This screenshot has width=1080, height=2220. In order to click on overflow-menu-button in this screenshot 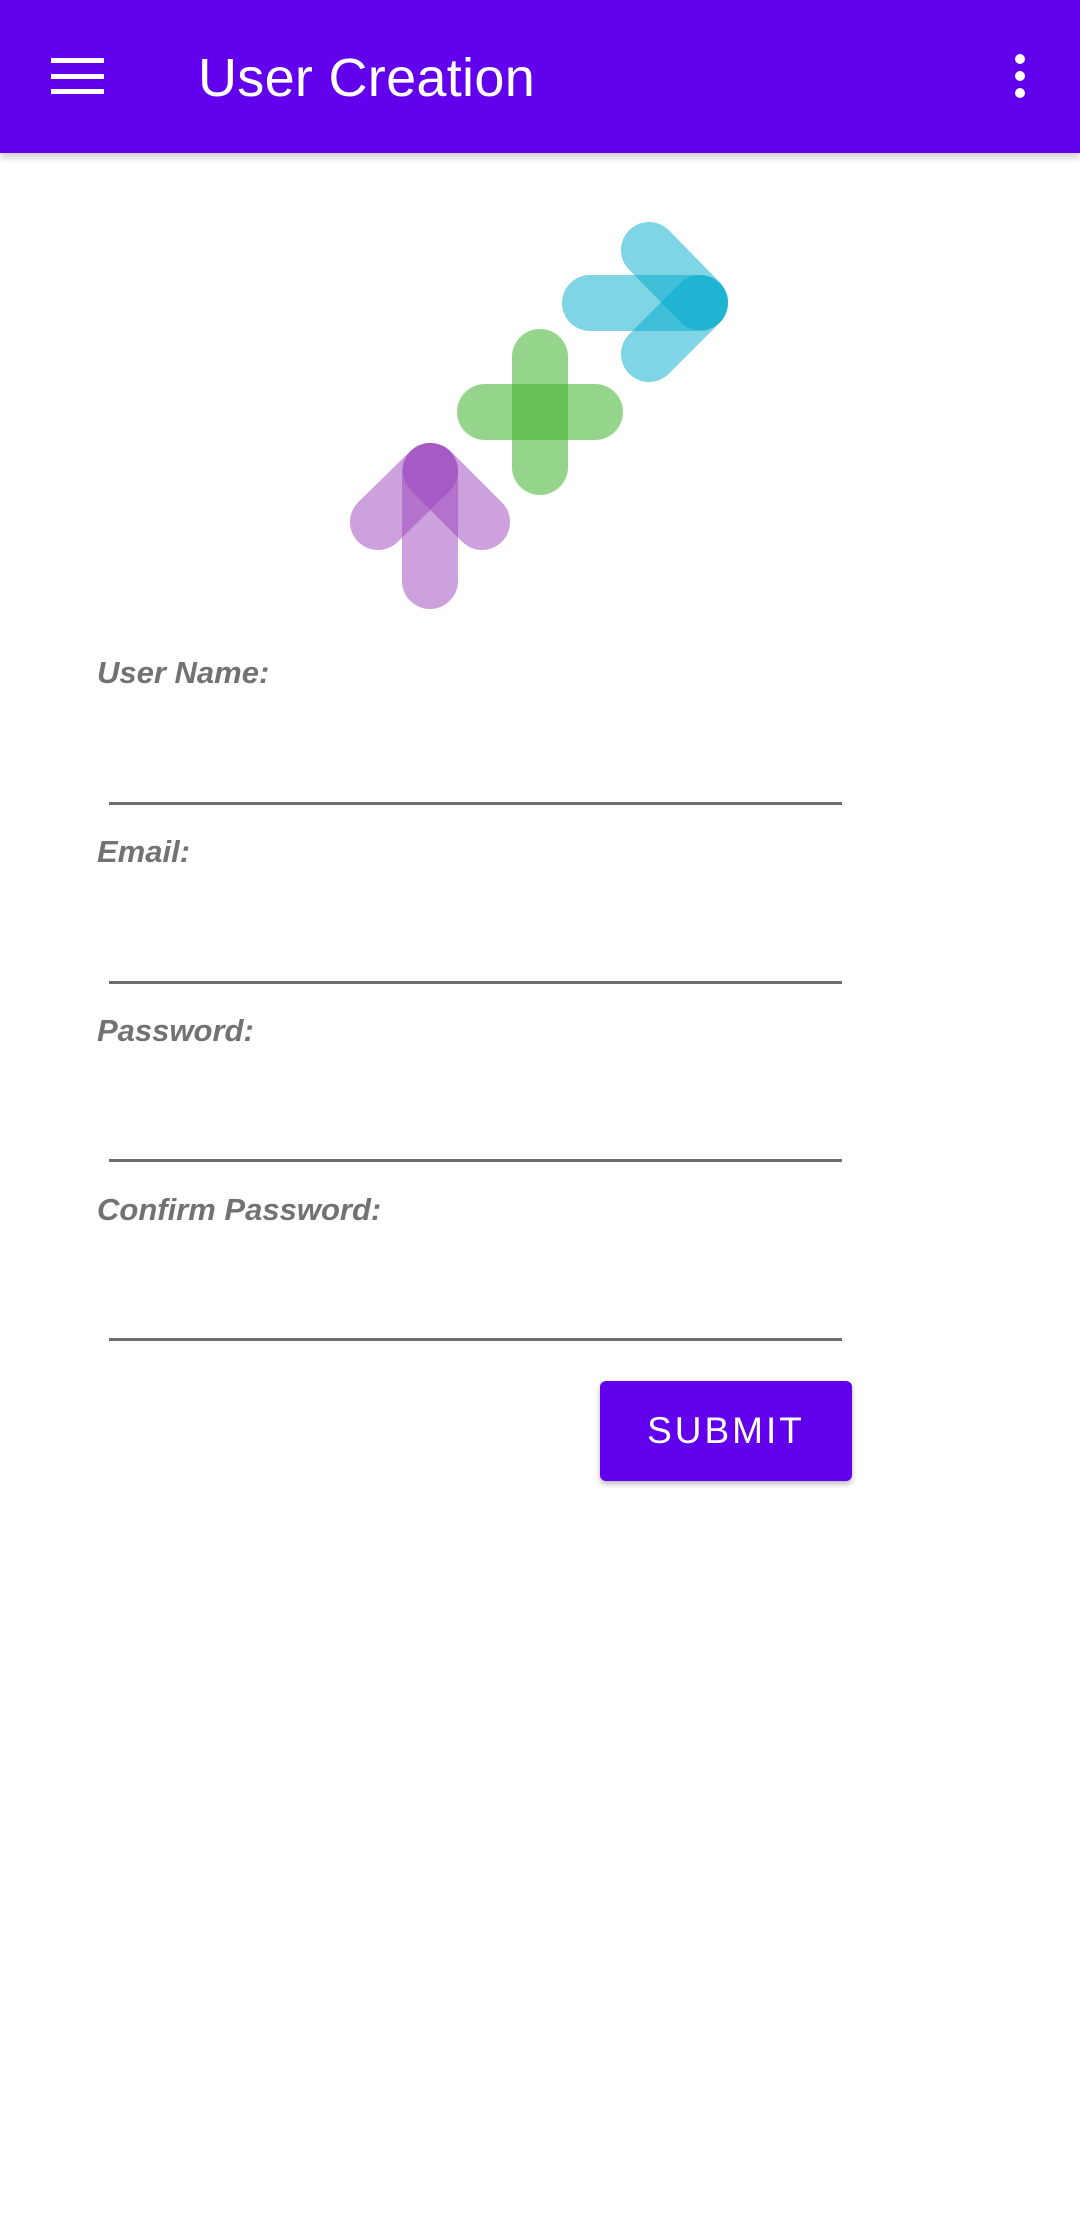, I will do `click(1020, 76)`.